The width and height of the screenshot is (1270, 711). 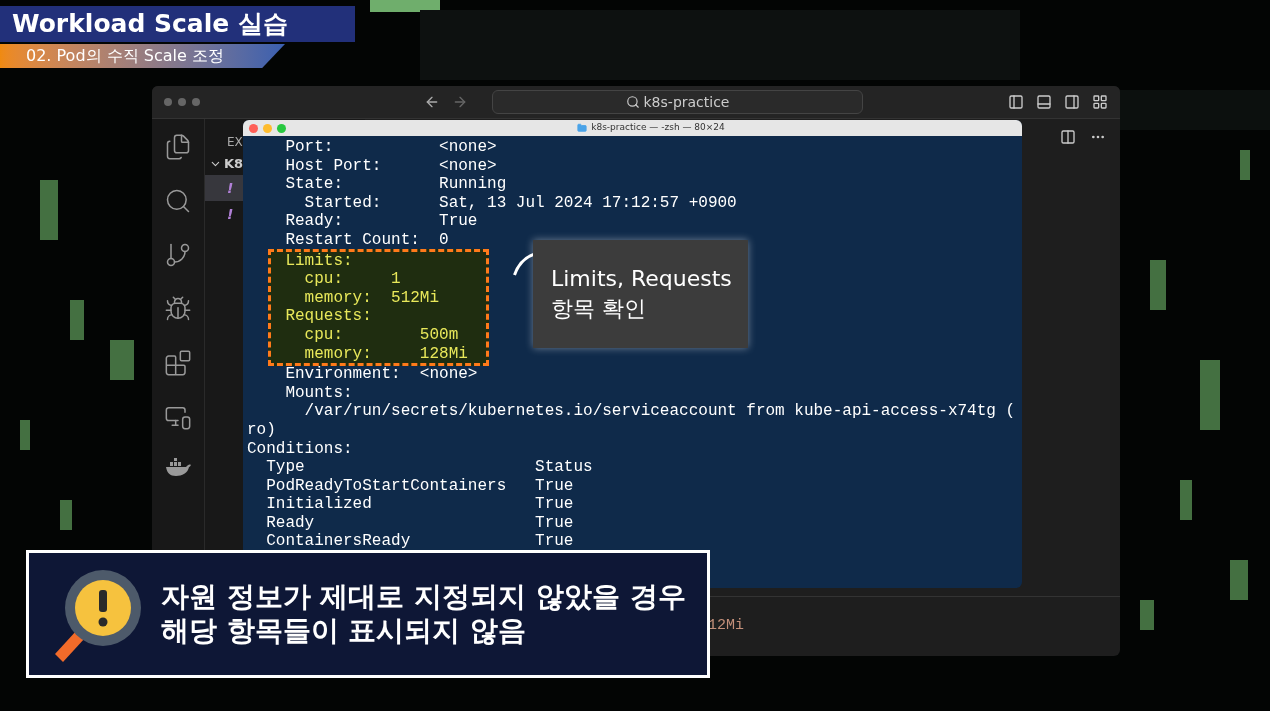 What do you see at coordinates (319, 393) in the screenshot?
I see `terminal-line: Mounts:` at bounding box center [319, 393].